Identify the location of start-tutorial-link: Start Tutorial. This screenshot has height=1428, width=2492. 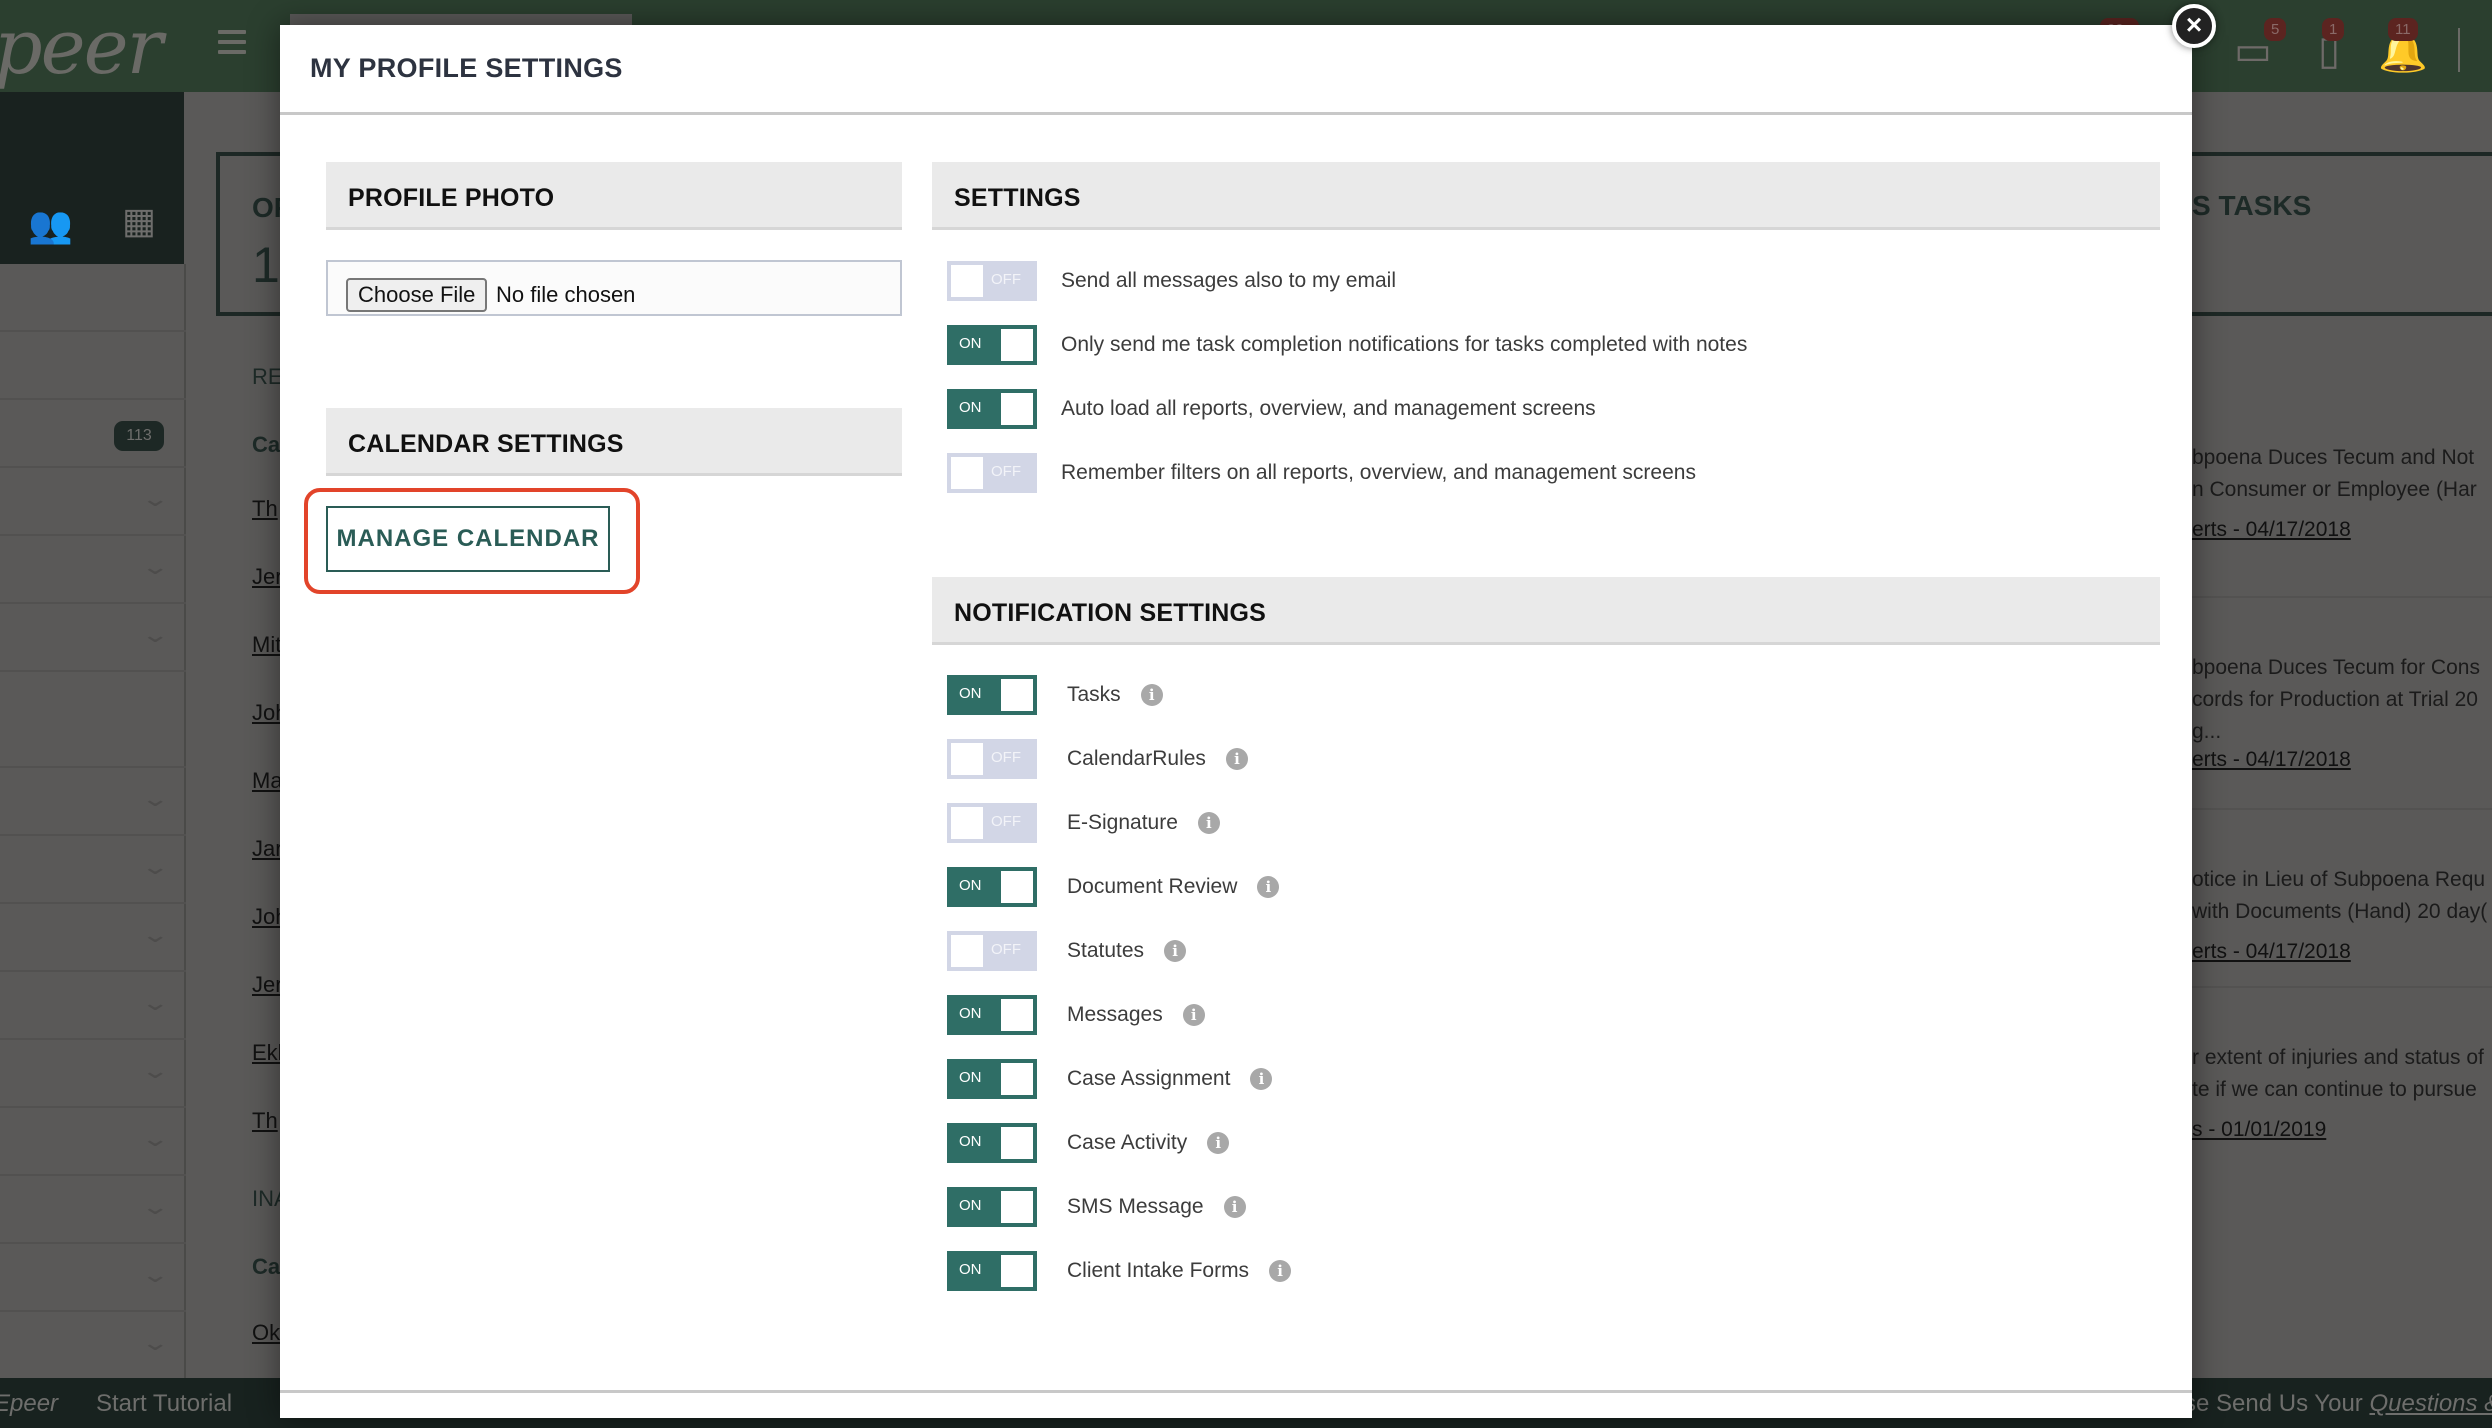
(164, 1404).